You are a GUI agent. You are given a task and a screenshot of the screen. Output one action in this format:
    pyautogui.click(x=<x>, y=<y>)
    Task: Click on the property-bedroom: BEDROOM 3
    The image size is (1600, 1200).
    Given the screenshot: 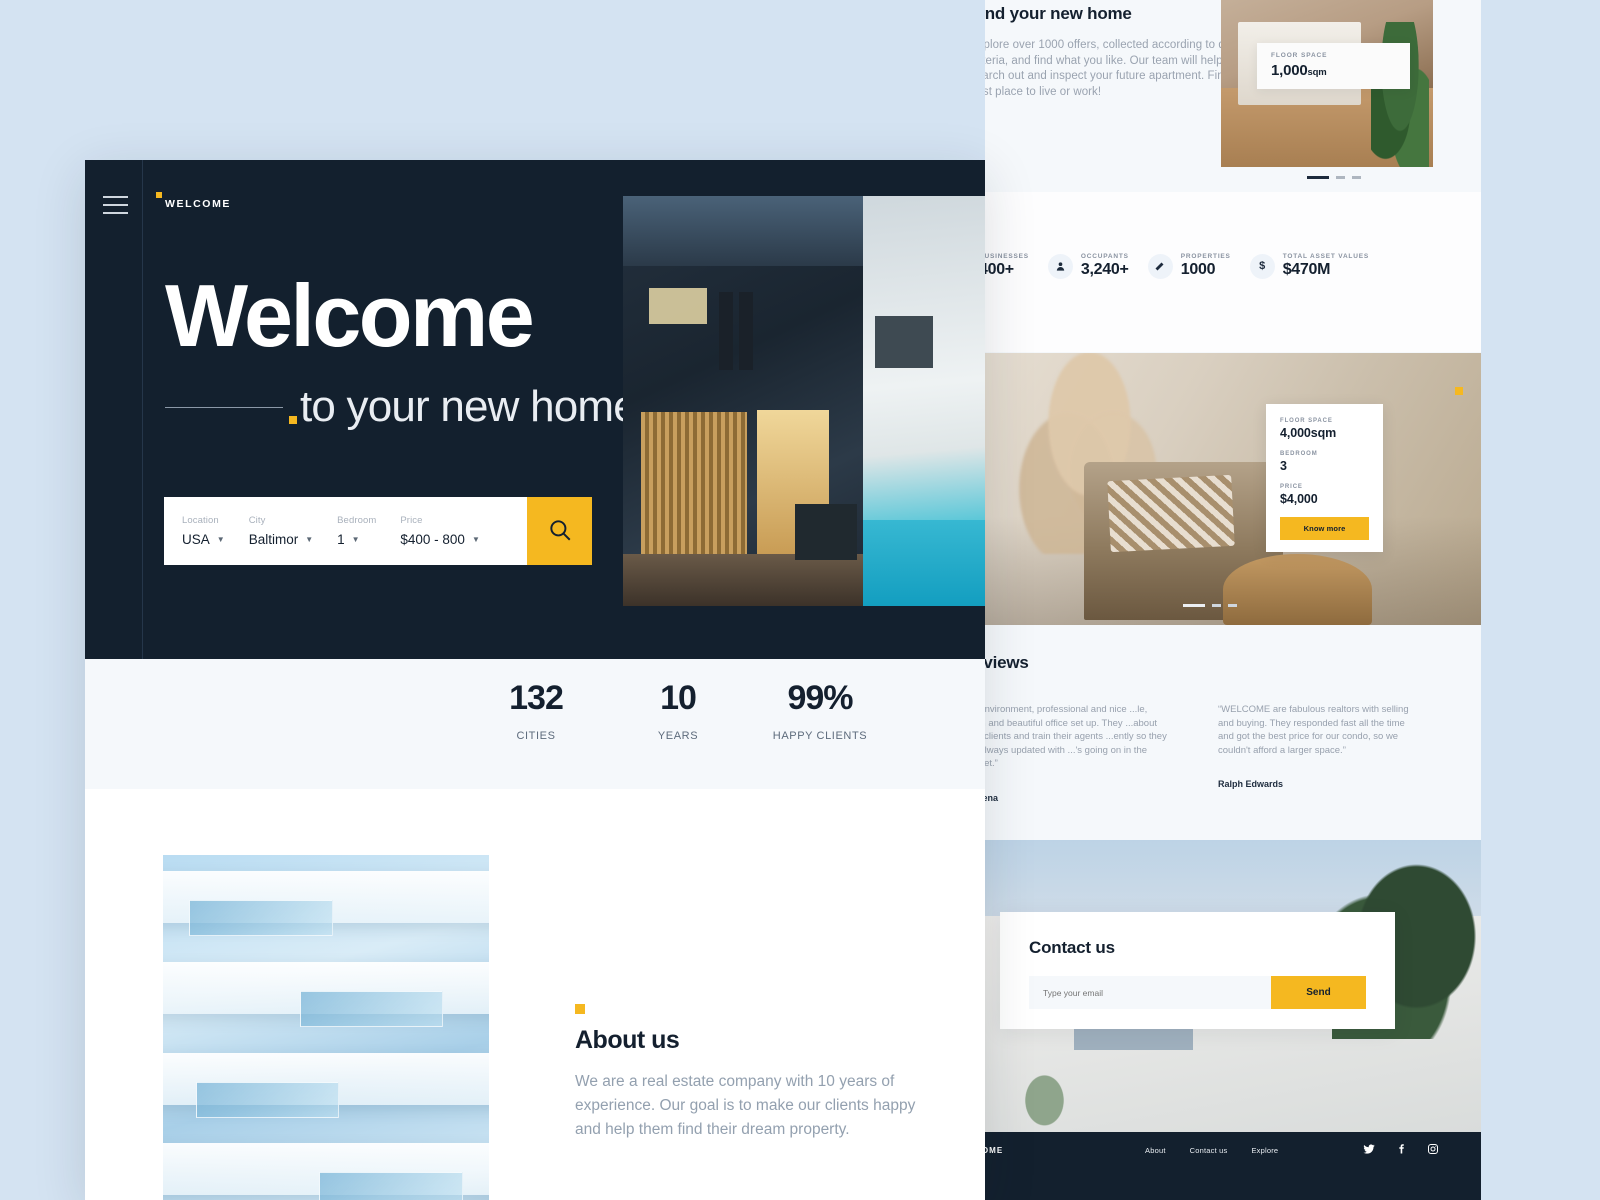 What is the action you would take?
    pyautogui.click(x=1324, y=462)
    